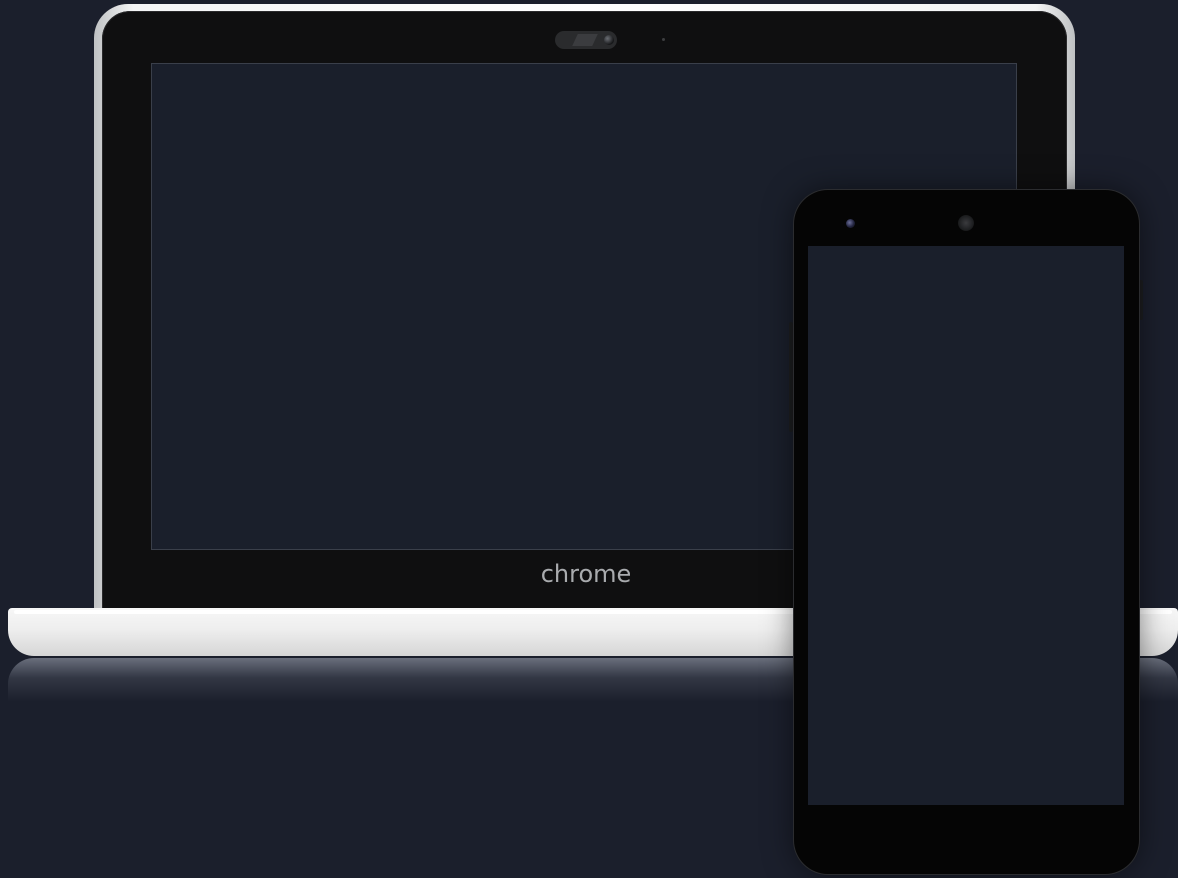 Image resolution: width=1178 pixels, height=878 pixels. Describe the element at coordinates (791, 377) in the screenshot. I see `phone-volume-button` at that location.